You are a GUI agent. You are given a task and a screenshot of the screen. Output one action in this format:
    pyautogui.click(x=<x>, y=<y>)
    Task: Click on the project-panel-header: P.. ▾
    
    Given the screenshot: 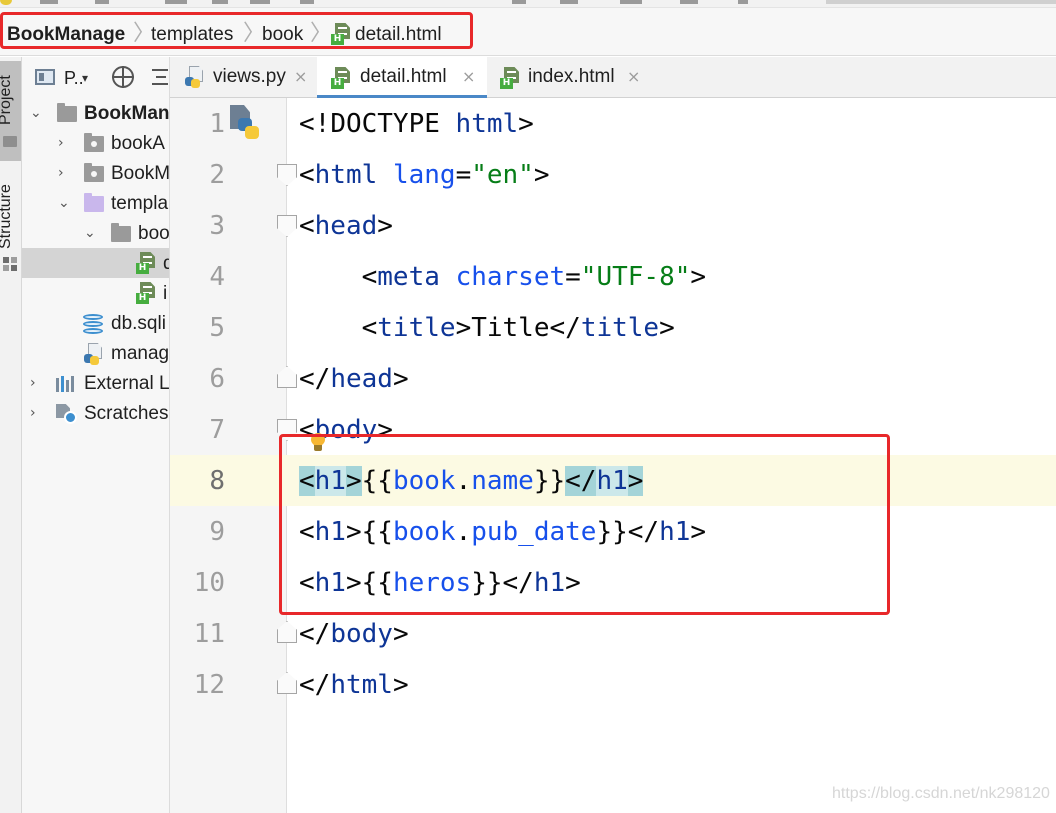 What is the action you would take?
    pyautogui.click(x=95, y=77)
    